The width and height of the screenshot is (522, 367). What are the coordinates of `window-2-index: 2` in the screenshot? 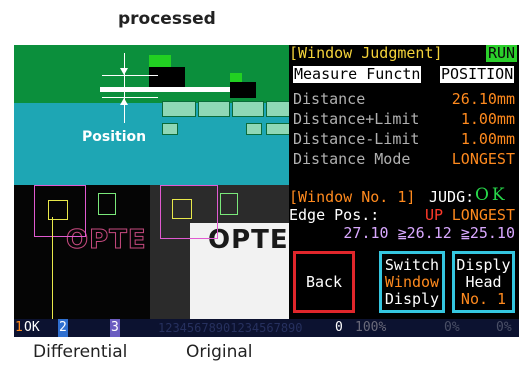 It's located at (63, 328).